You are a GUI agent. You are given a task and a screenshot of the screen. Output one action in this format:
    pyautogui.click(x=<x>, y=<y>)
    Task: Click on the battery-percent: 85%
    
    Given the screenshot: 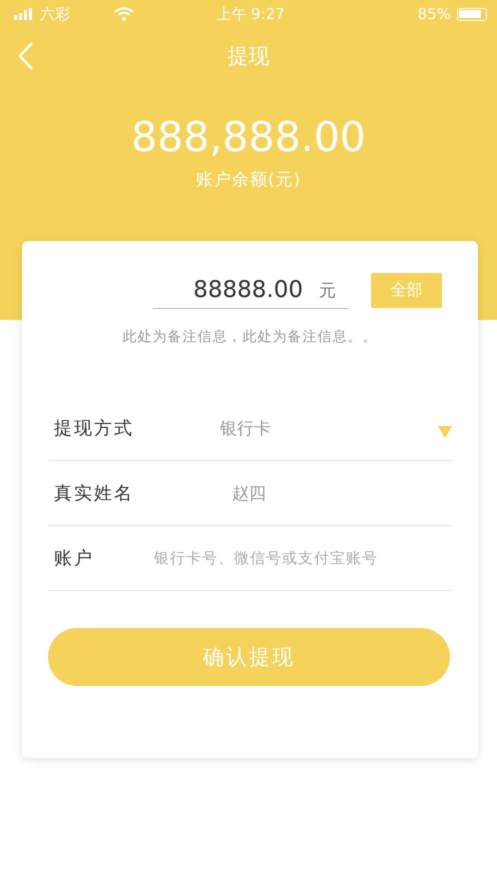 What is the action you would take?
    pyautogui.click(x=434, y=14)
    